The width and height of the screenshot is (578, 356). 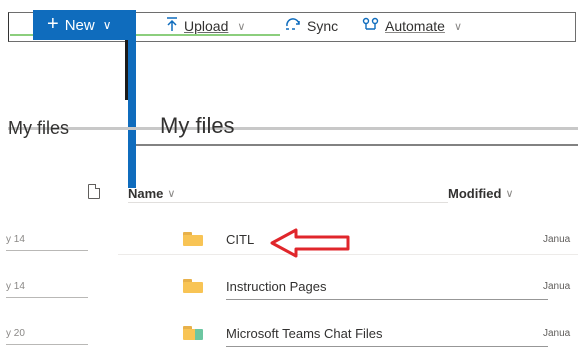 I want to click on selection-rail, so click(x=132, y=113).